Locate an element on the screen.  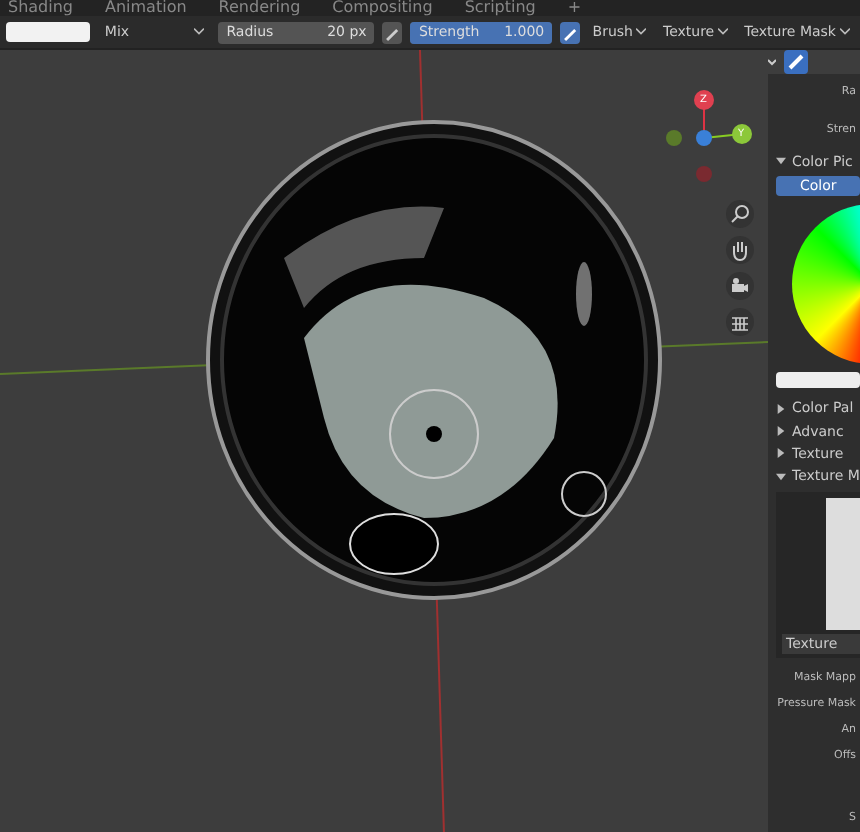
grid-icon is located at coordinates (740, 322).